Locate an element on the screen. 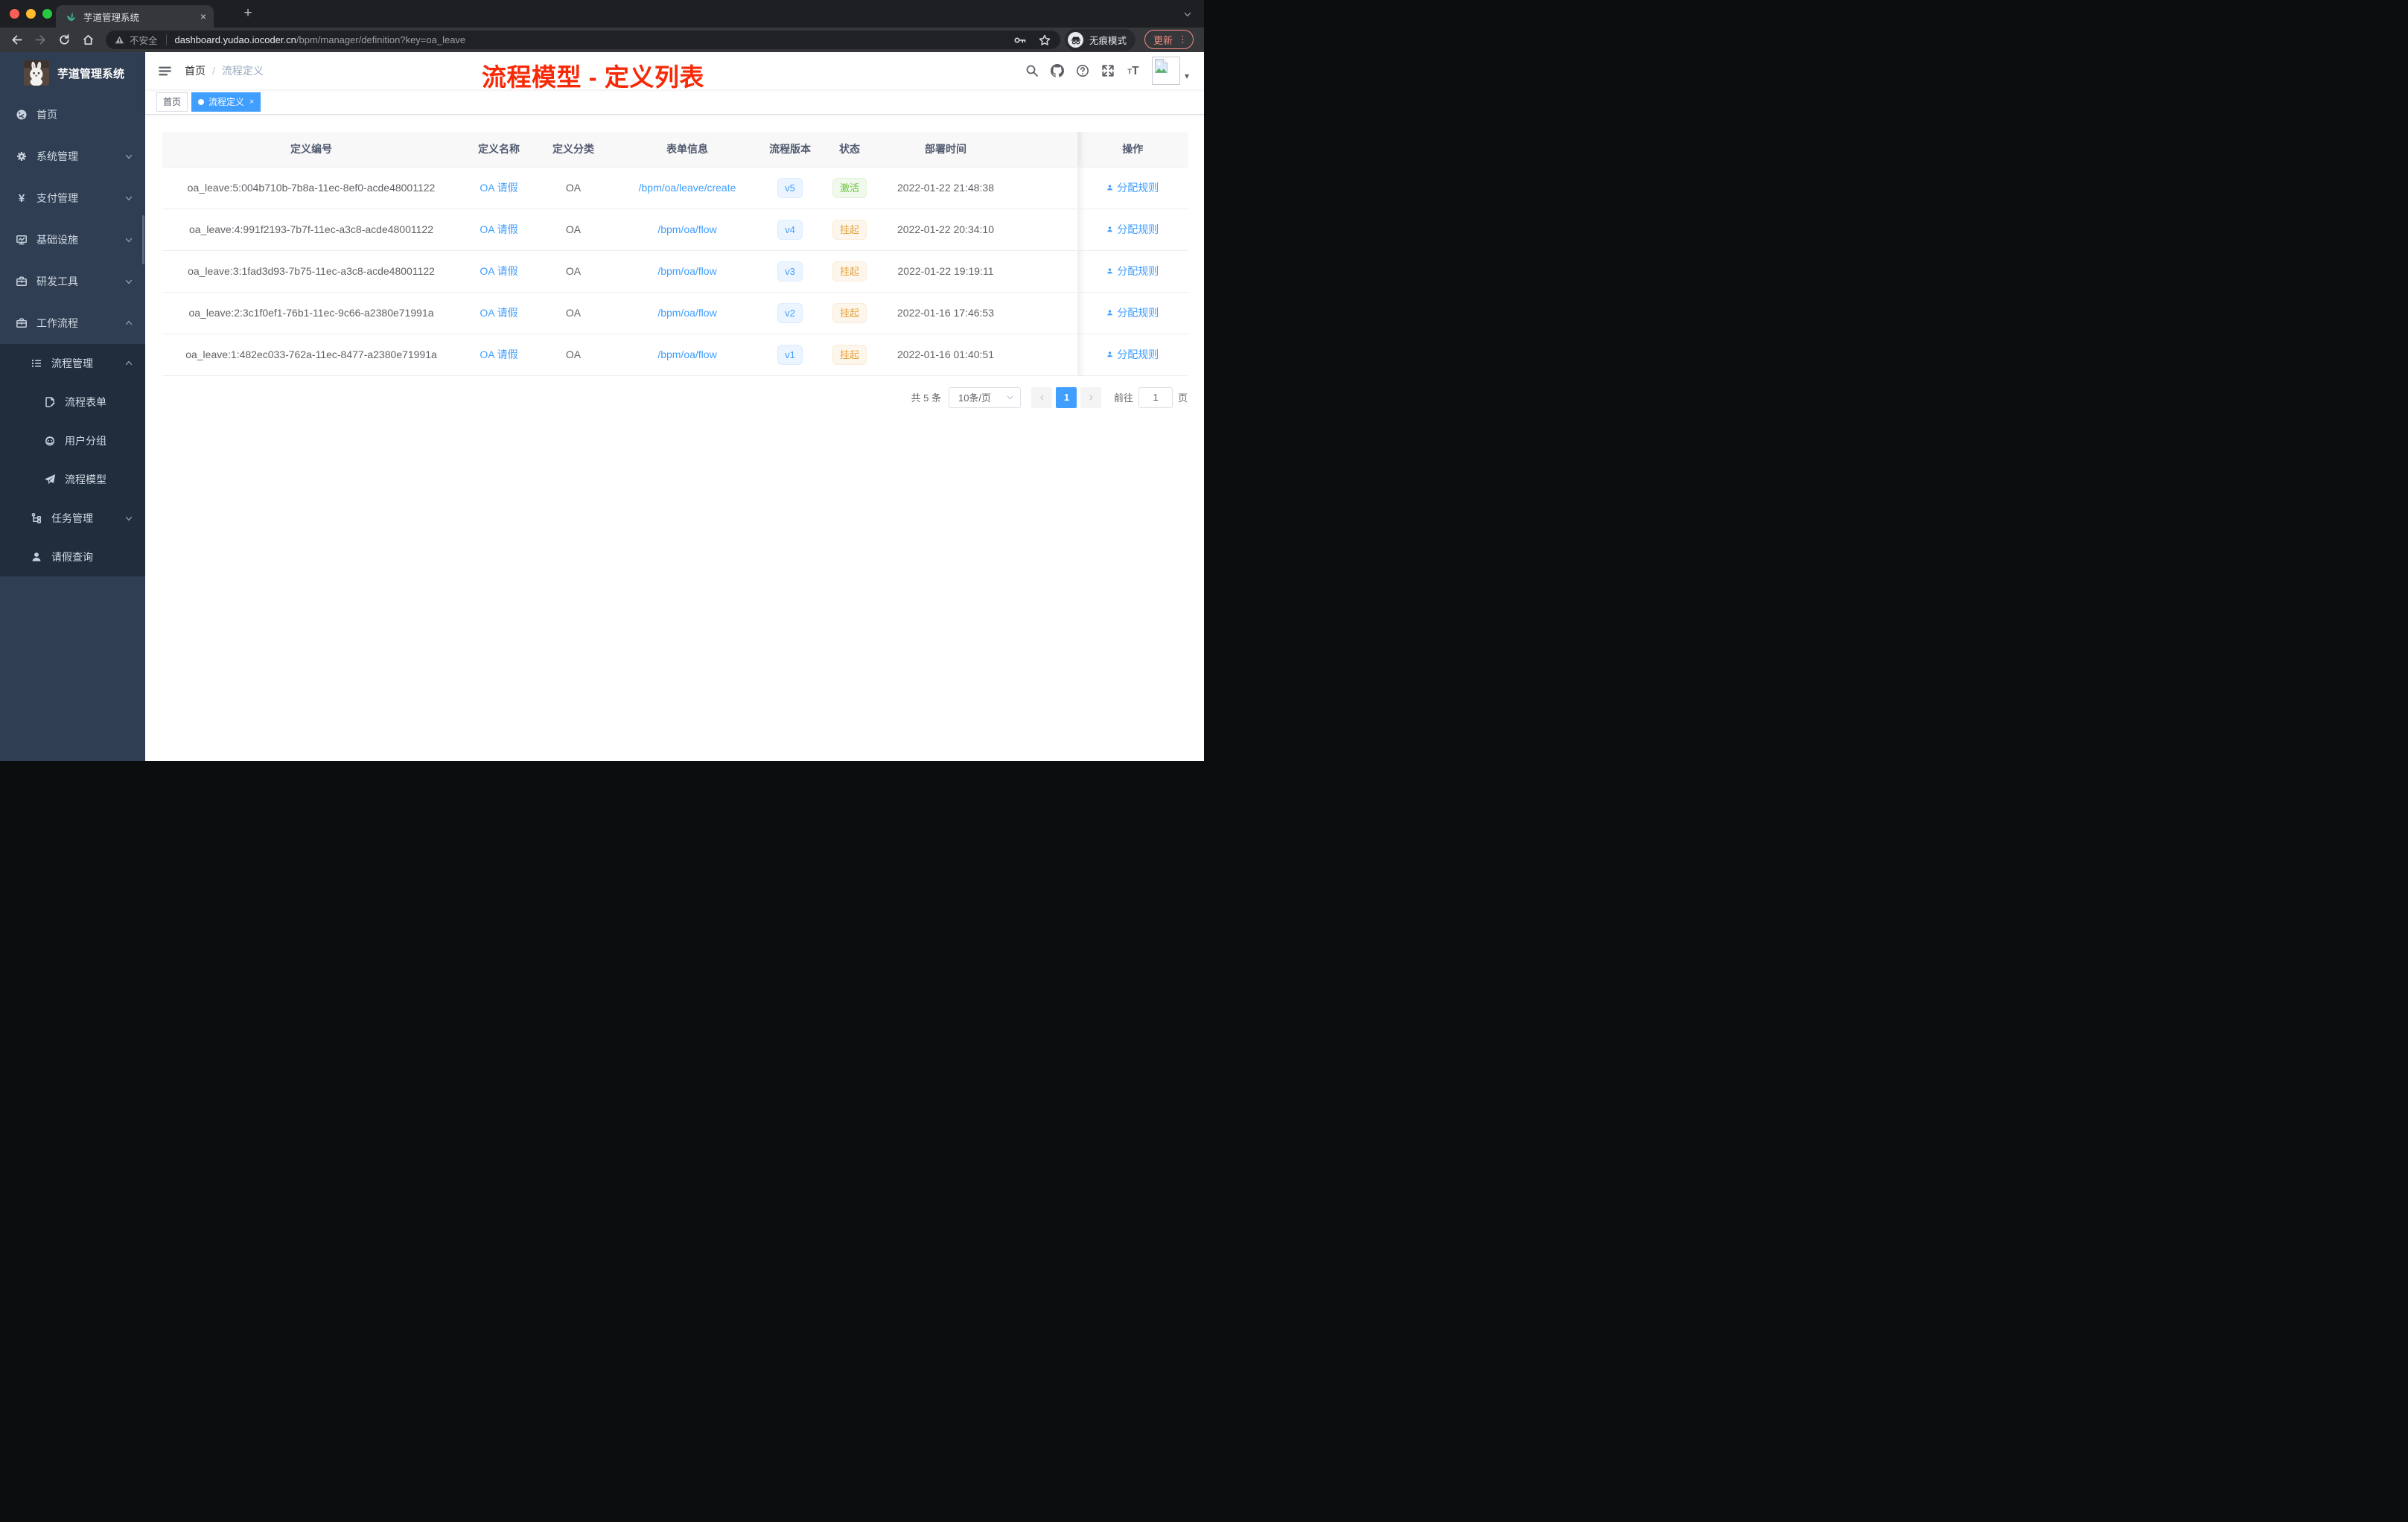  sidebar-item-label: 首页 is located at coordinates (46, 115).